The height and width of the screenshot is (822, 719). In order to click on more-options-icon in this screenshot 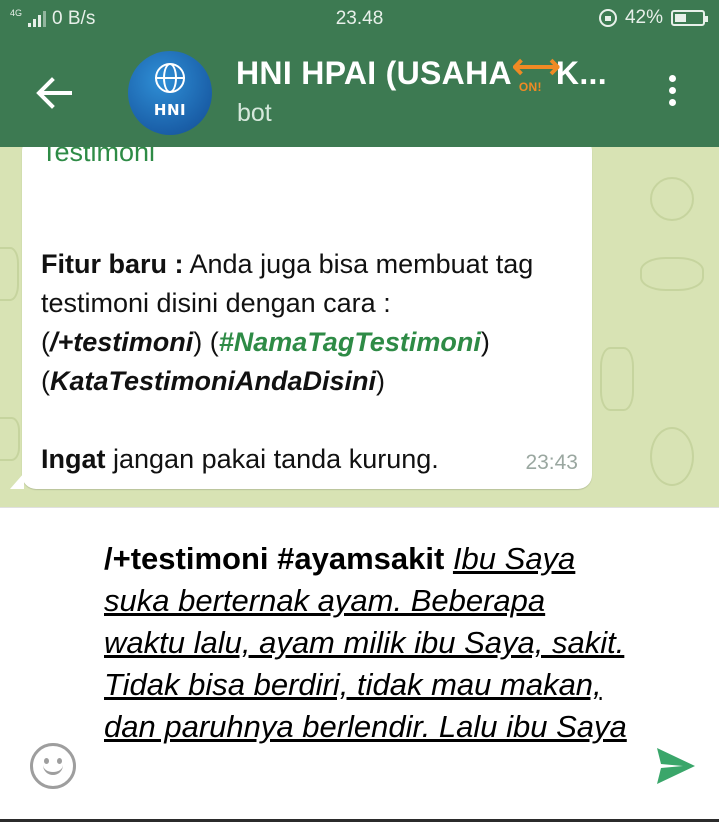, I will do `click(672, 93)`.